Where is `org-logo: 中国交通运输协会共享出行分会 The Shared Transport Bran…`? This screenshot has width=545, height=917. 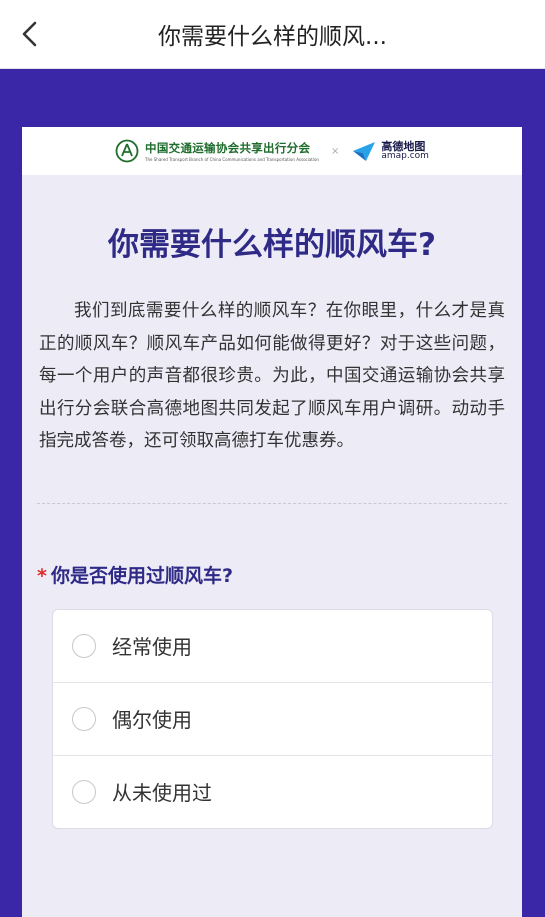
org-logo: 中国交通运输协会共享出行分会 The Shared Transport Bran… is located at coordinates (217, 151).